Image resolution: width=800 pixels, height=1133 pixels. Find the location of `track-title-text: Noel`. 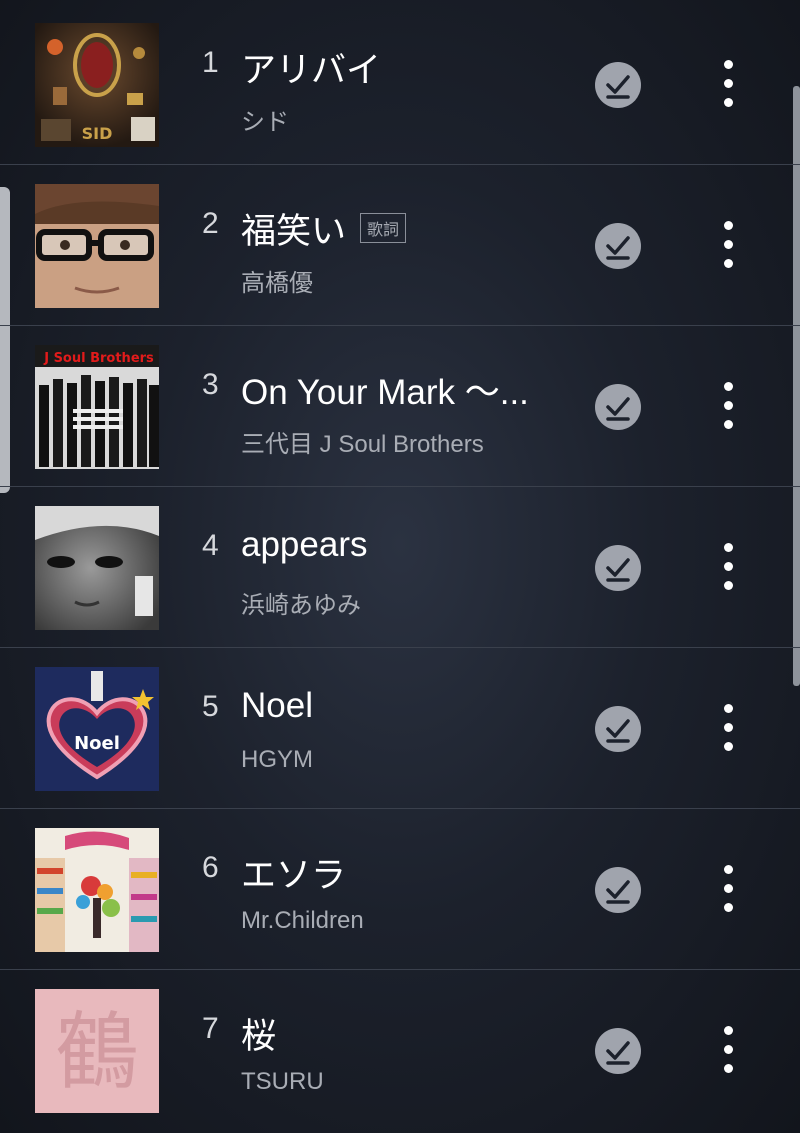

track-title-text: Noel is located at coordinates (277, 705).